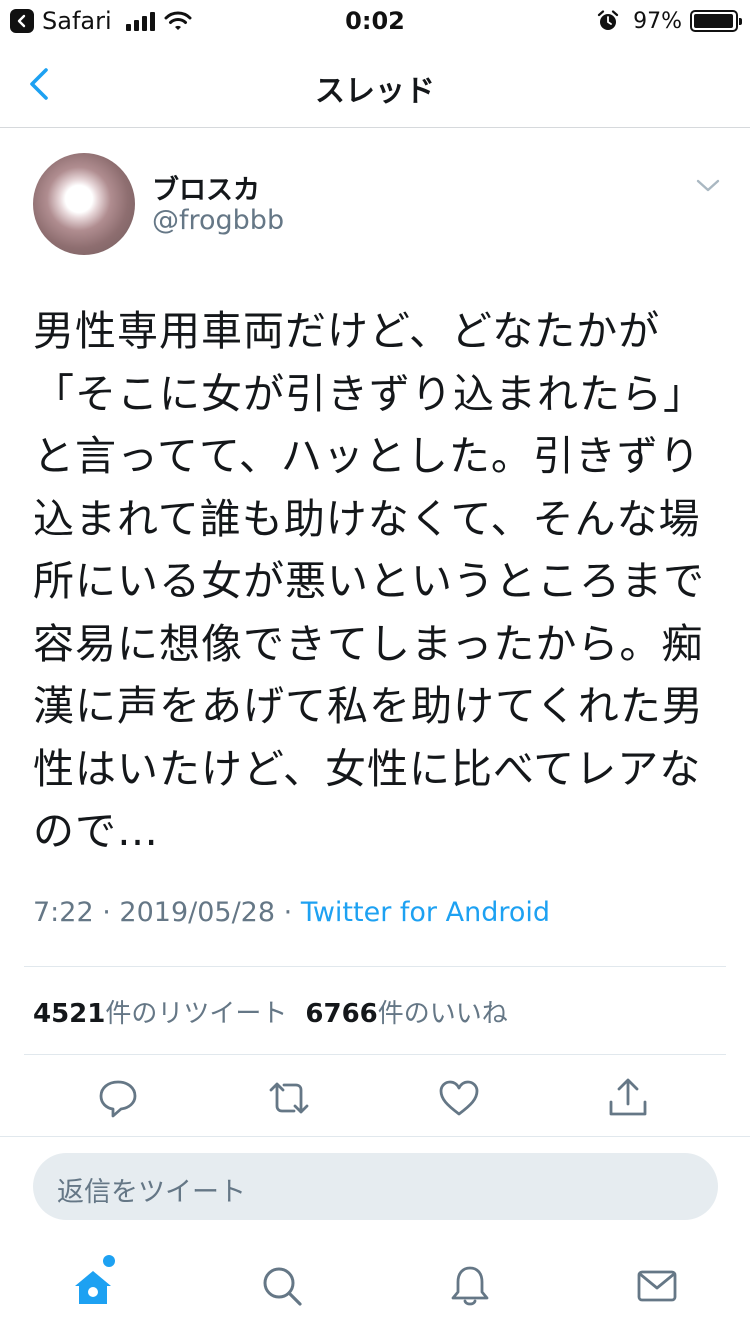 Image resolution: width=750 pixels, height=1334 pixels. I want to click on retweet-icon, so click(289, 1098).